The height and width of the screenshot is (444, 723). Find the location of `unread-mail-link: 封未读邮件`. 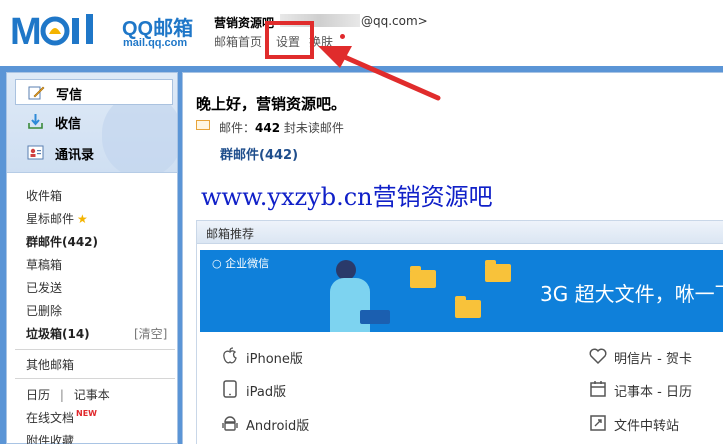

unread-mail-link: 封未读邮件 is located at coordinates (314, 128).